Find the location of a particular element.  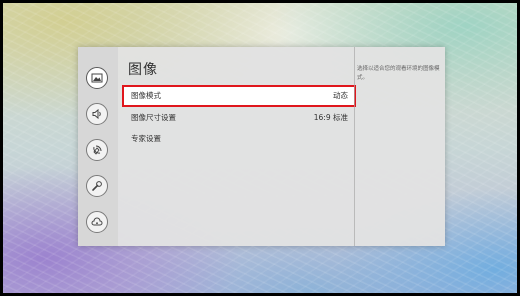

cloud-icon is located at coordinates (97, 222).